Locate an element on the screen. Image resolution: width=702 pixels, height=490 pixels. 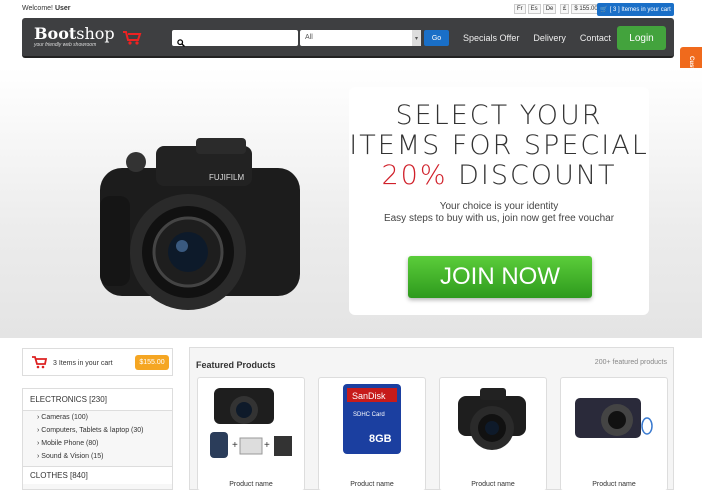
featured-count: 200+ featured products is located at coordinates (630, 362).